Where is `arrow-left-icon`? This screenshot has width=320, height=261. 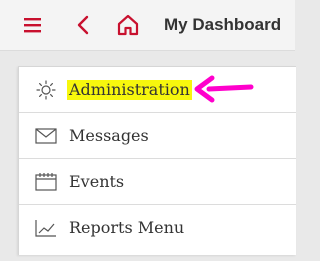 arrow-left-icon is located at coordinates (224, 89).